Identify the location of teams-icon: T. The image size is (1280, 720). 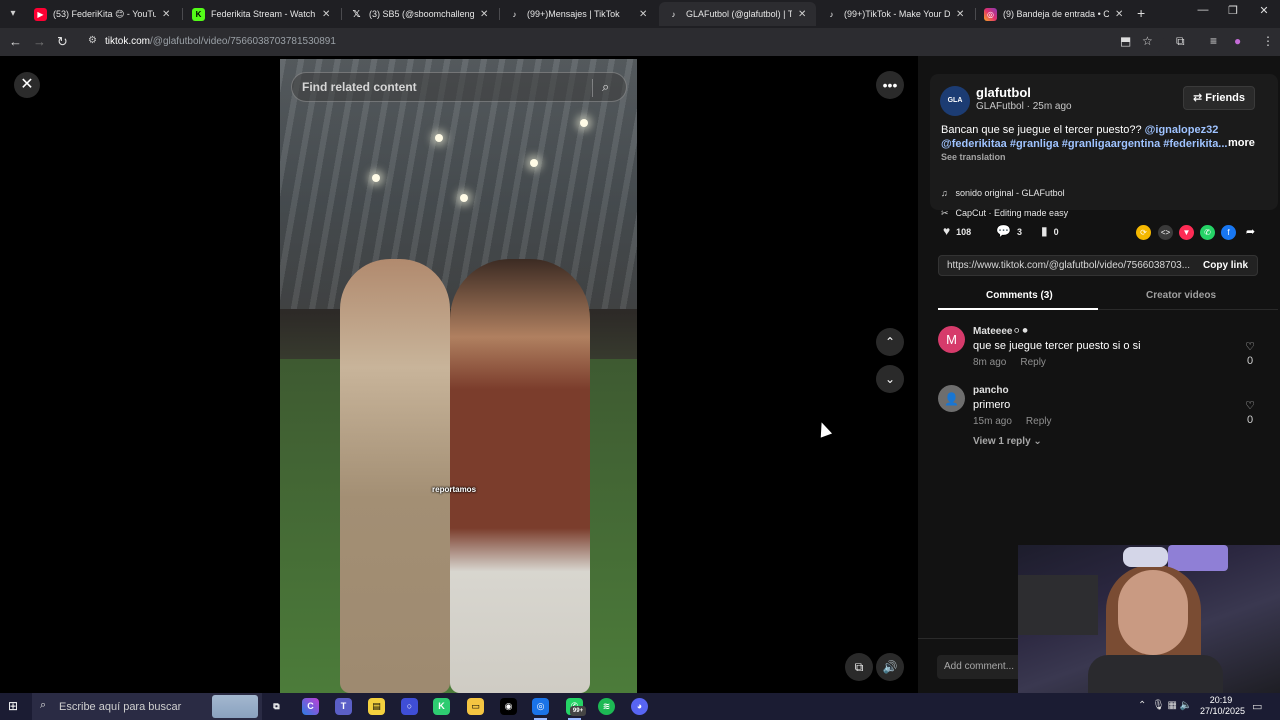
(343, 706).